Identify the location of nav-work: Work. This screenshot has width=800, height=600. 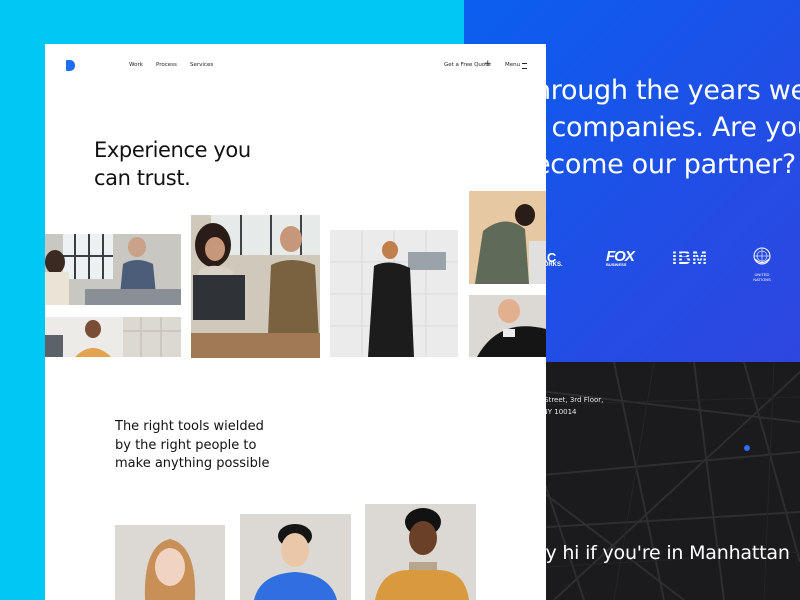
(136, 65).